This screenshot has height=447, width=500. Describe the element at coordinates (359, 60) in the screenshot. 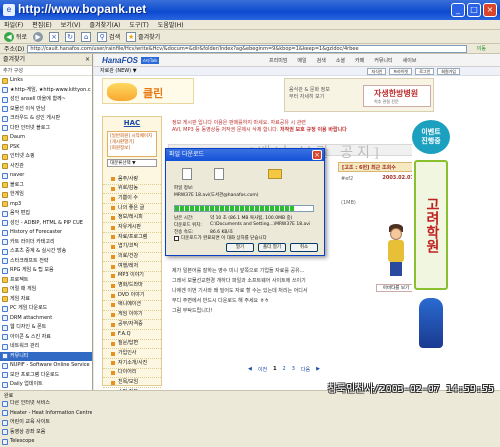

I see `site-nav-item: 카페` at that location.